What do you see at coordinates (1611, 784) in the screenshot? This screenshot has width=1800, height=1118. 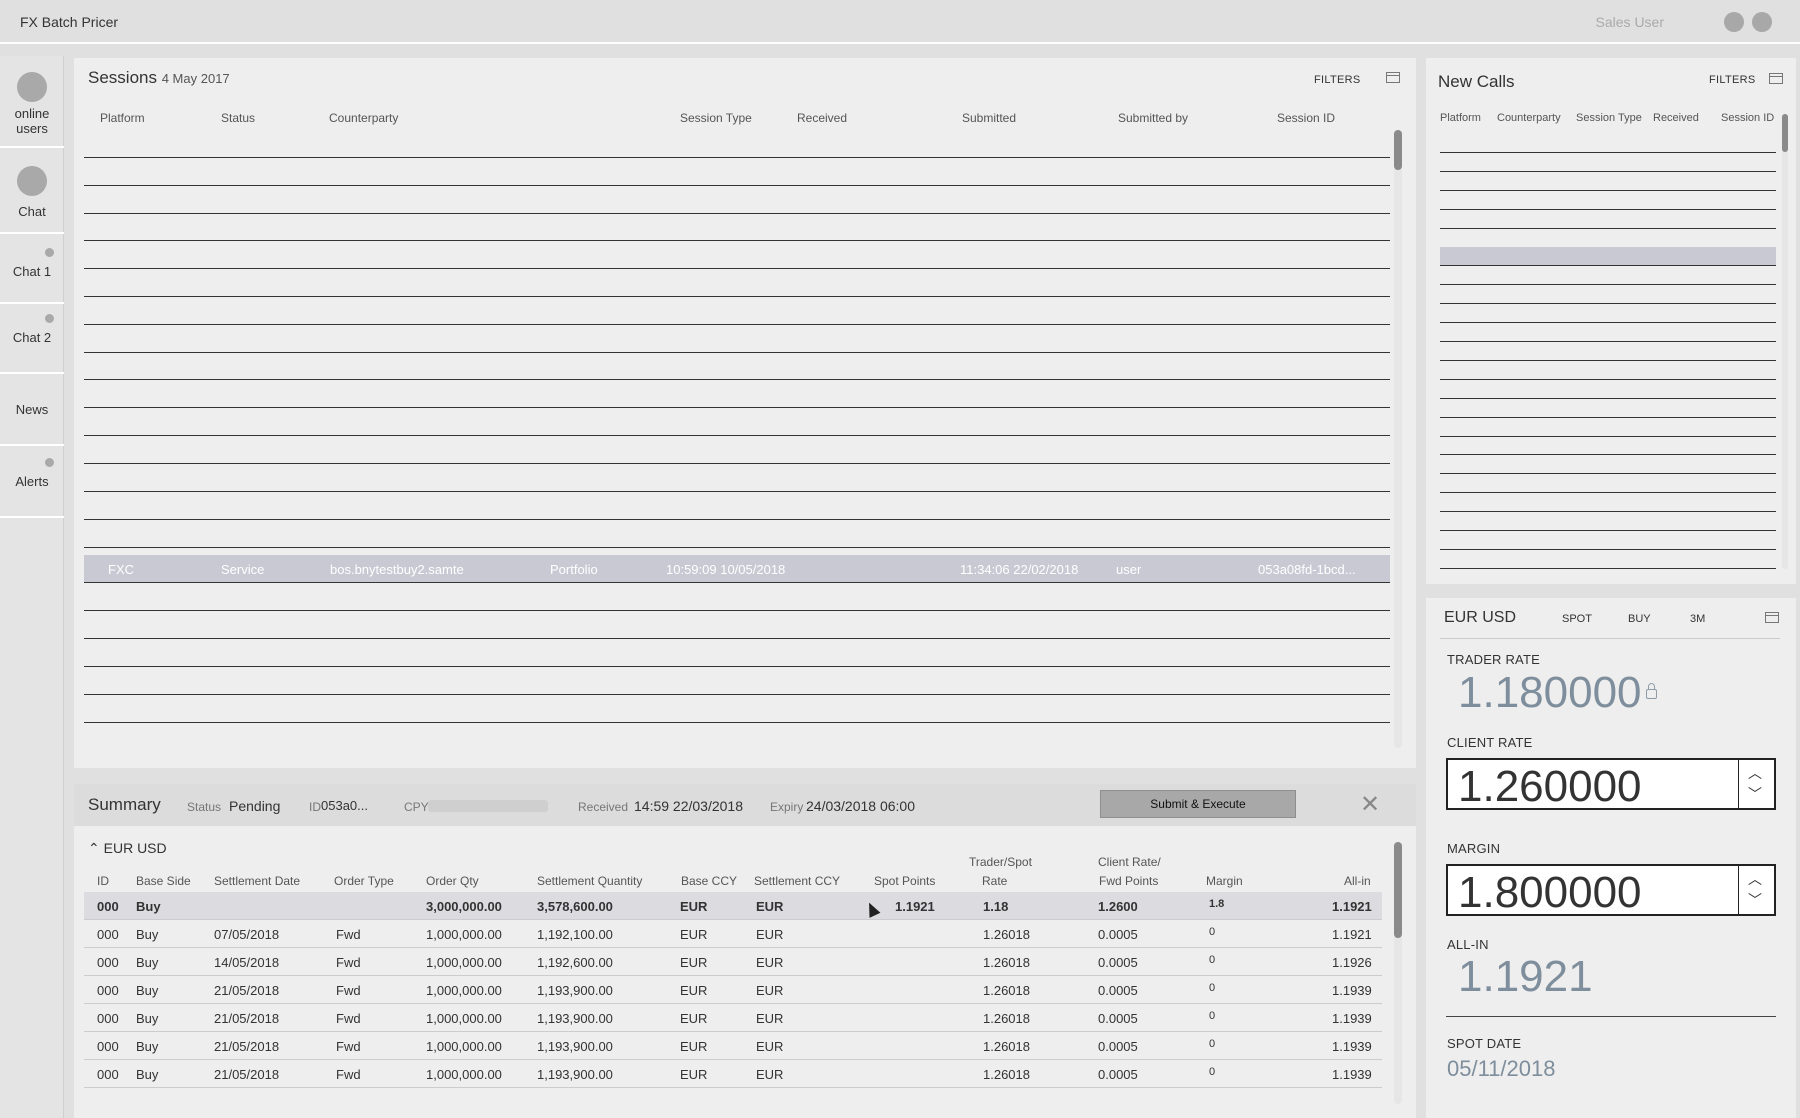 I see `client-rate-input: 1.260000 ︿ ﹀` at bounding box center [1611, 784].